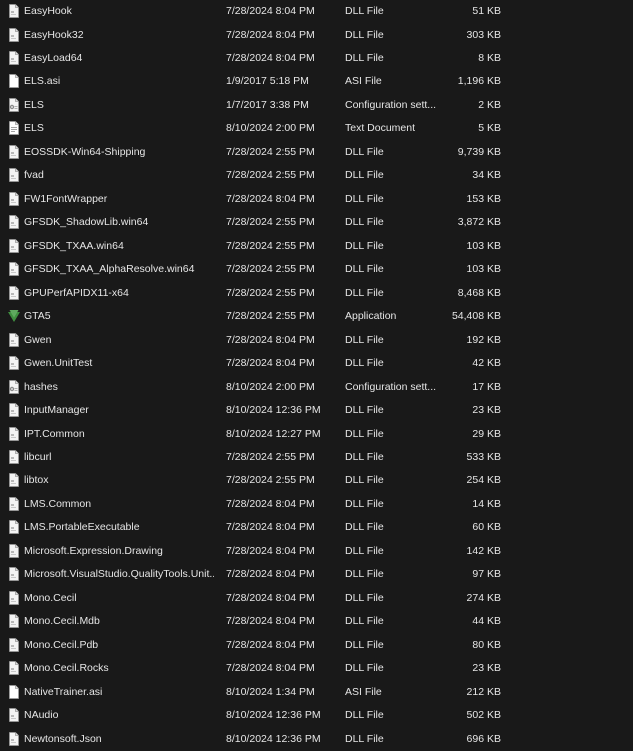 The height and width of the screenshot is (751, 633). What do you see at coordinates (273, 433) in the screenshot?
I see `file-date-modified: 8/10/2024 12:27 PM` at bounding box center [273, 433].